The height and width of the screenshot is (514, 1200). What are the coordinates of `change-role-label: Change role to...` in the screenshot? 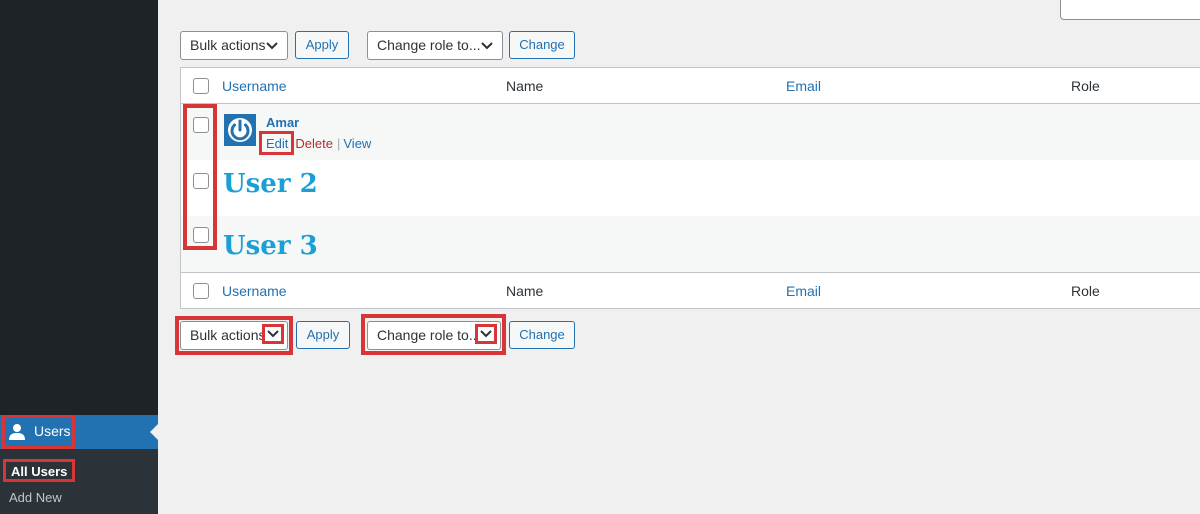 It's located at (429, 45).